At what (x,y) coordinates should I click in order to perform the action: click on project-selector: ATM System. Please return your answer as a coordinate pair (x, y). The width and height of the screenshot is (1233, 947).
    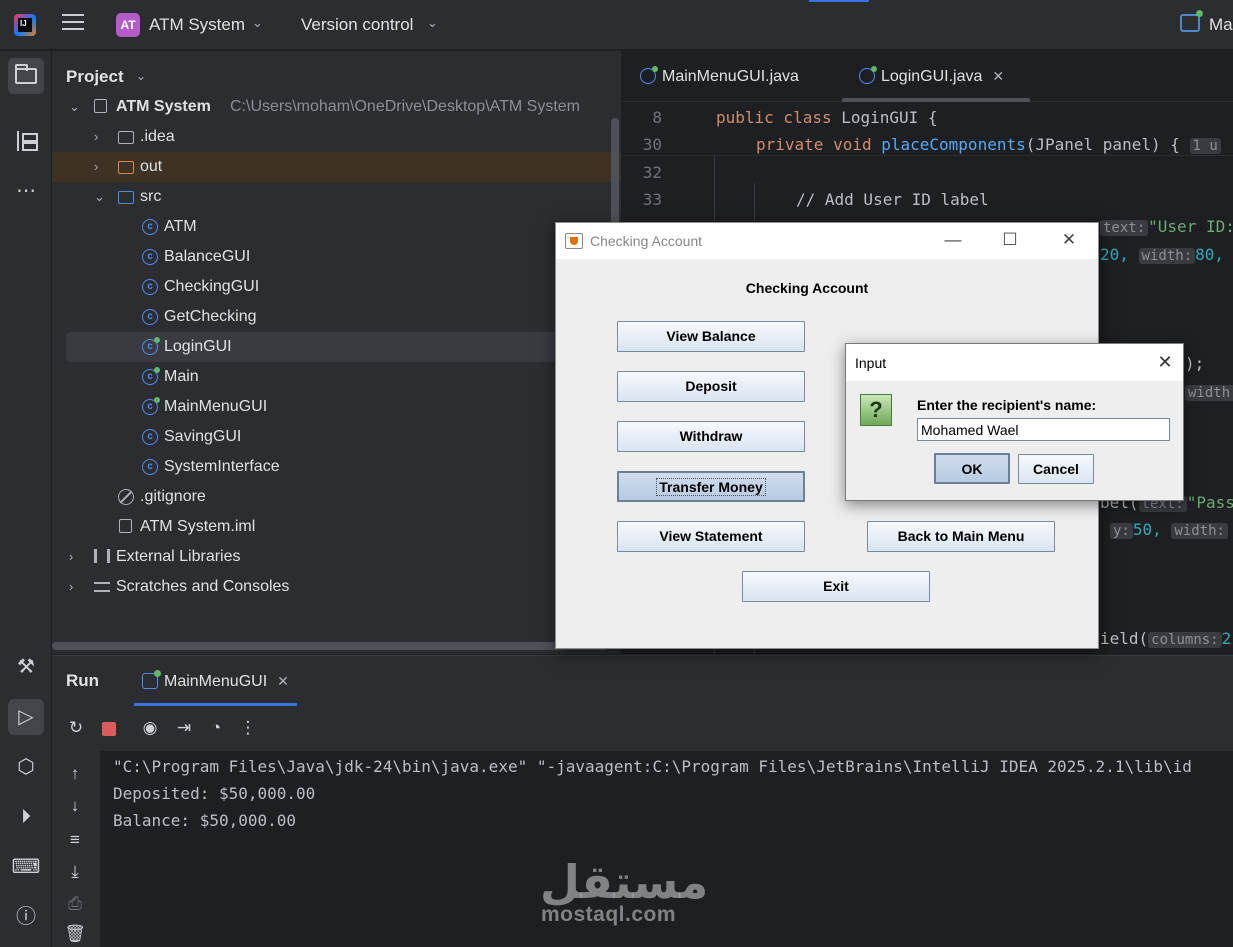
    Looking at the image, I should click on (197, 25).